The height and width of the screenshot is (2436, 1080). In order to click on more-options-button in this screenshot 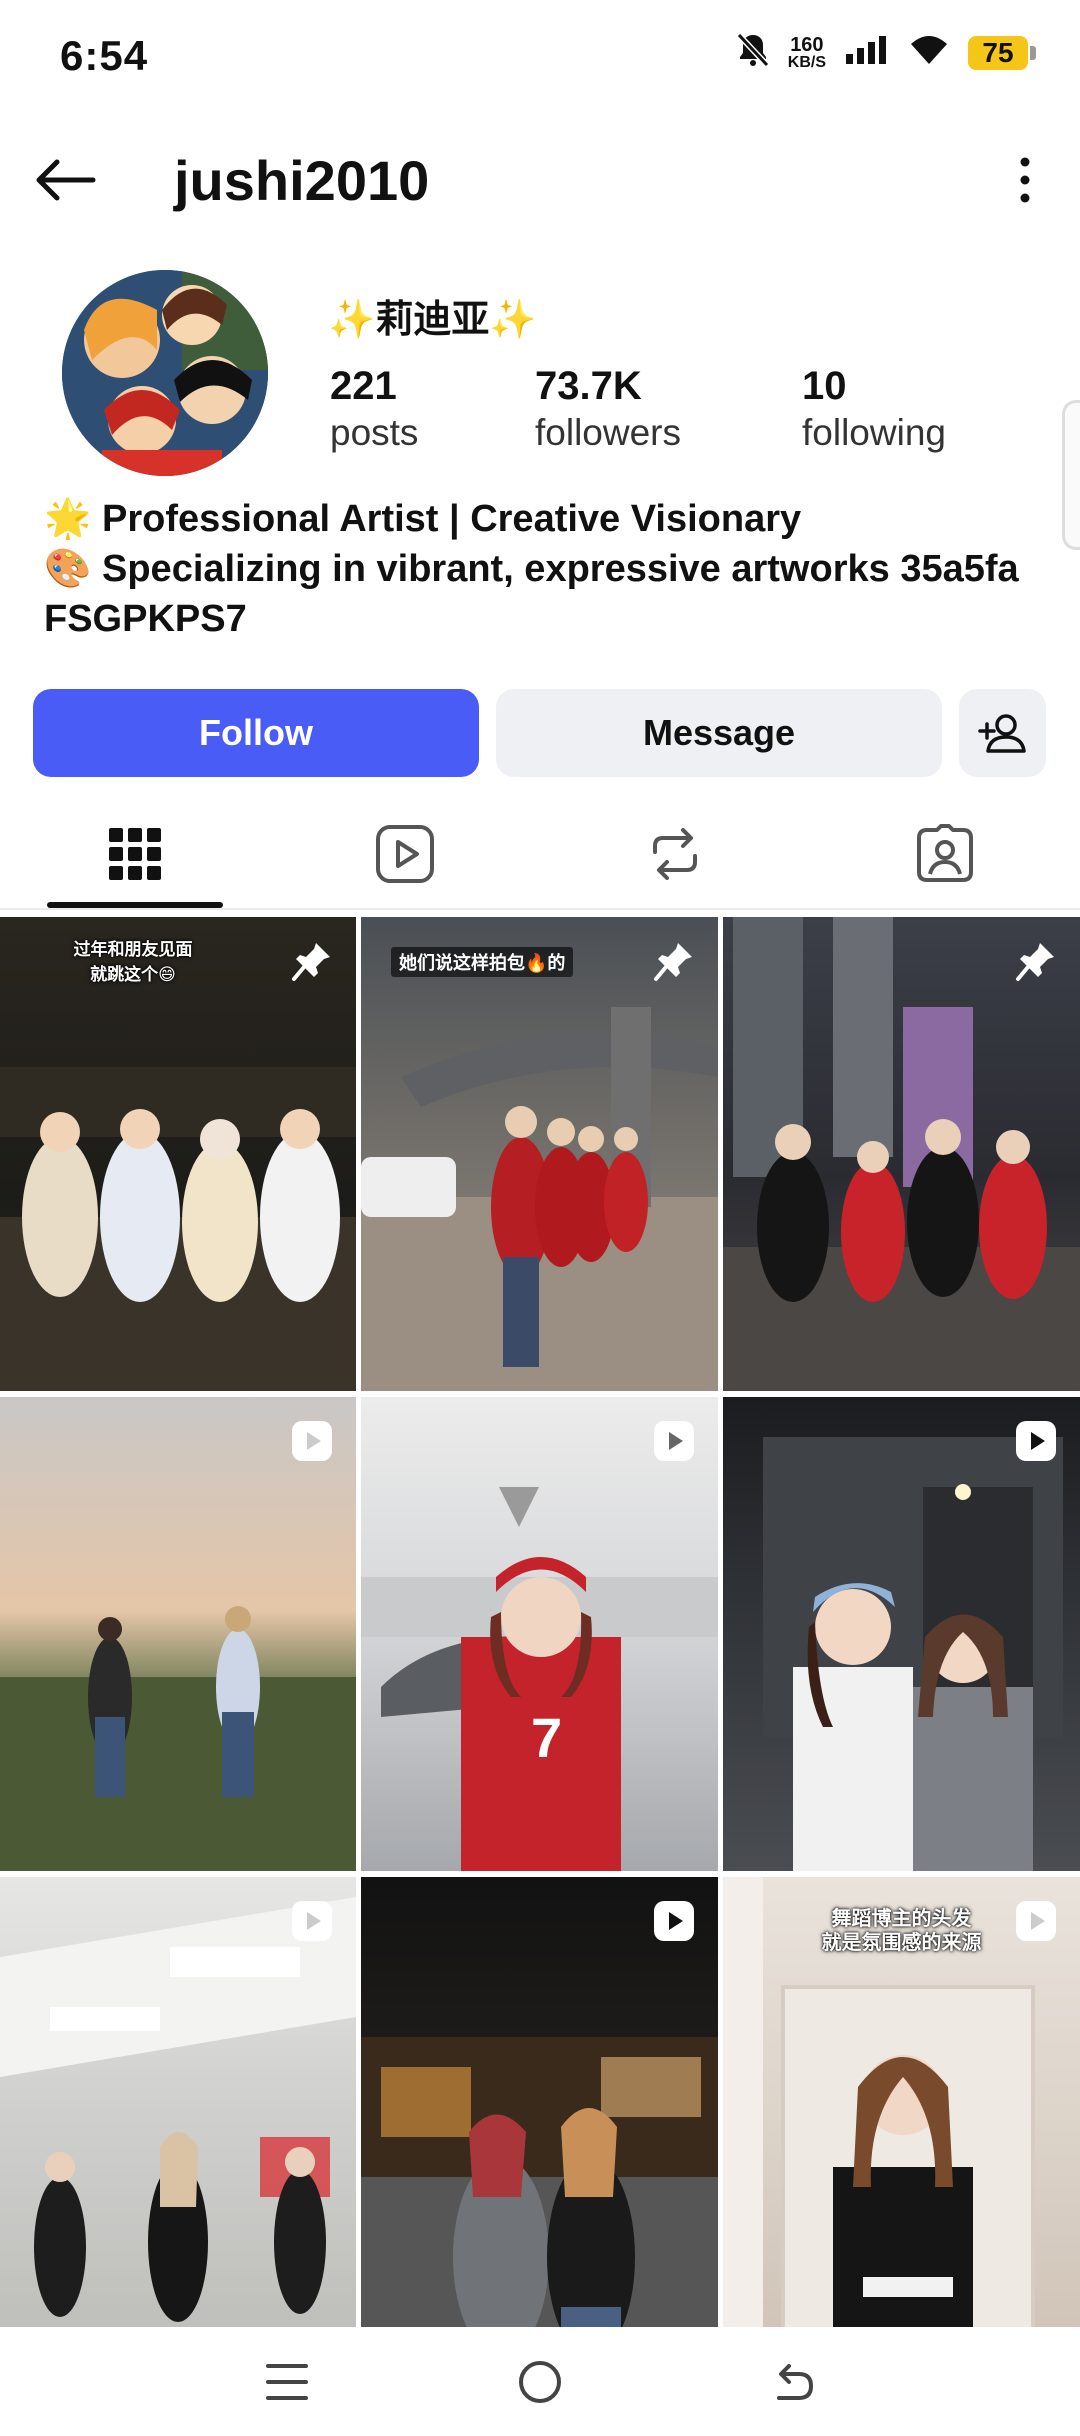, I will do `click(1025, 180)`.